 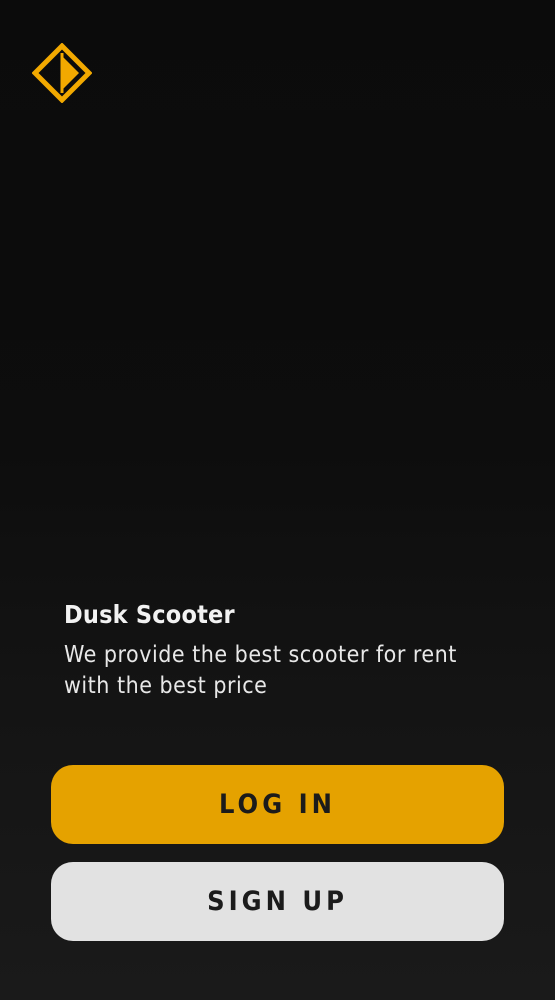 I want to click on diamond-logo-icon, so click(x=62, y=73).